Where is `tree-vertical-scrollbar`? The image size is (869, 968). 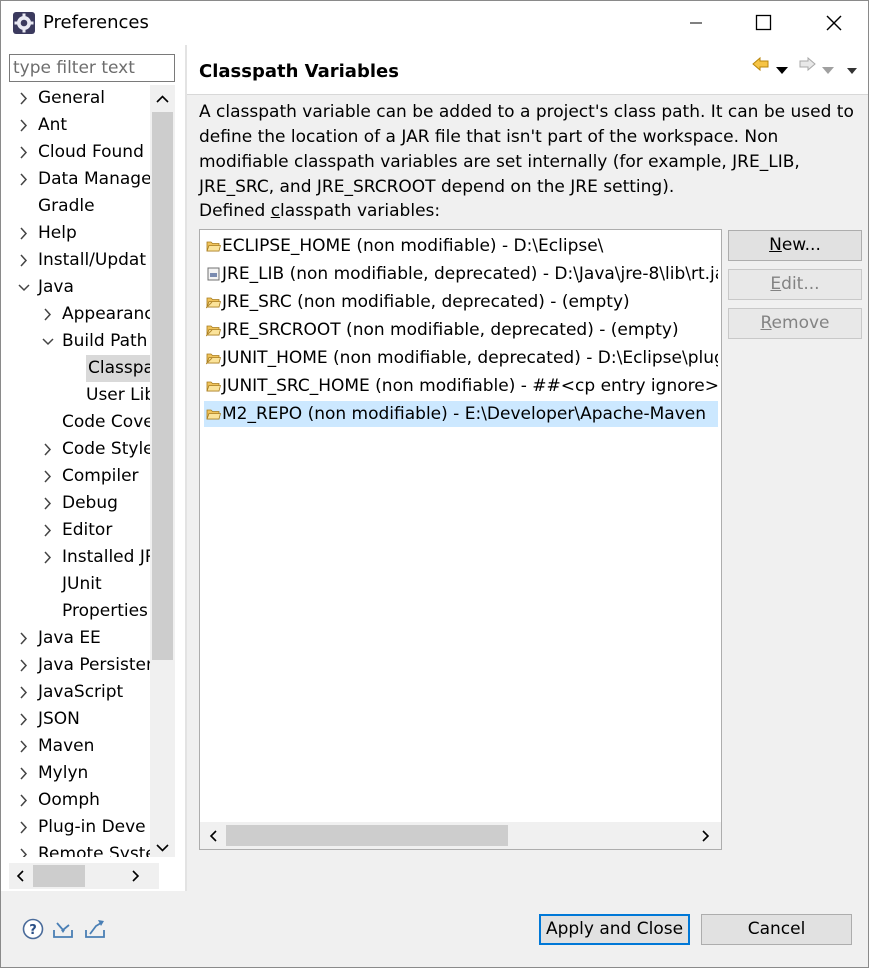 tree-vertical-scrollbar is located at coordinates (162, 471).